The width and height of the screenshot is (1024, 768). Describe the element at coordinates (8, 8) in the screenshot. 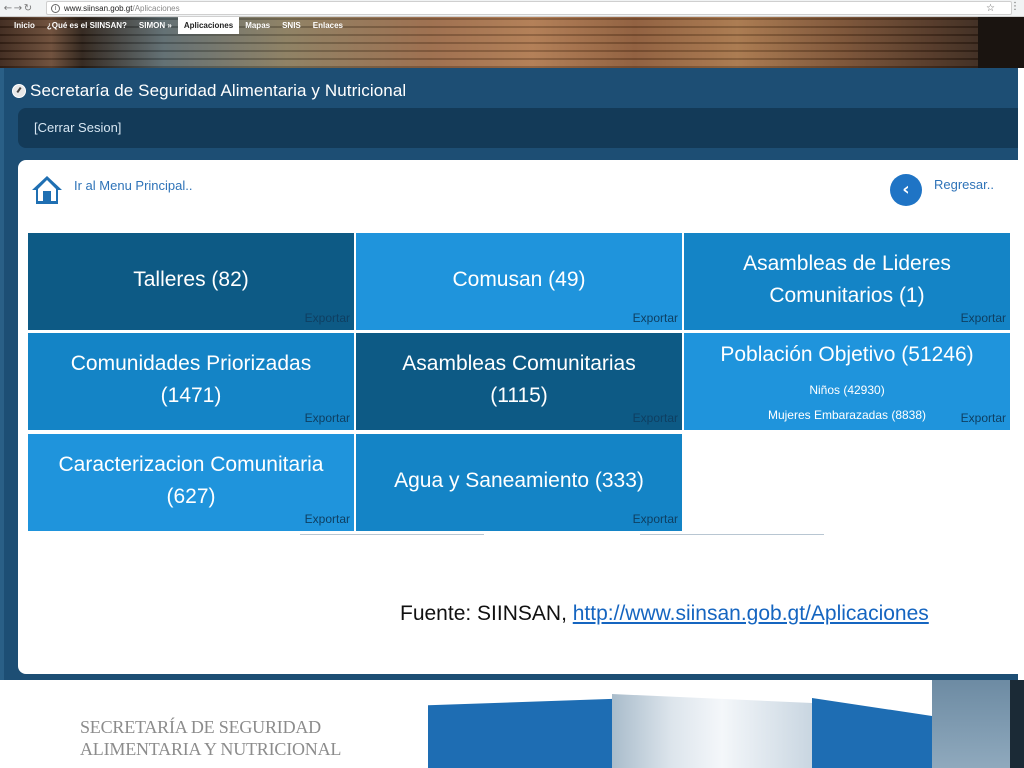

I see `arrow-left-icon: ←` at that location.